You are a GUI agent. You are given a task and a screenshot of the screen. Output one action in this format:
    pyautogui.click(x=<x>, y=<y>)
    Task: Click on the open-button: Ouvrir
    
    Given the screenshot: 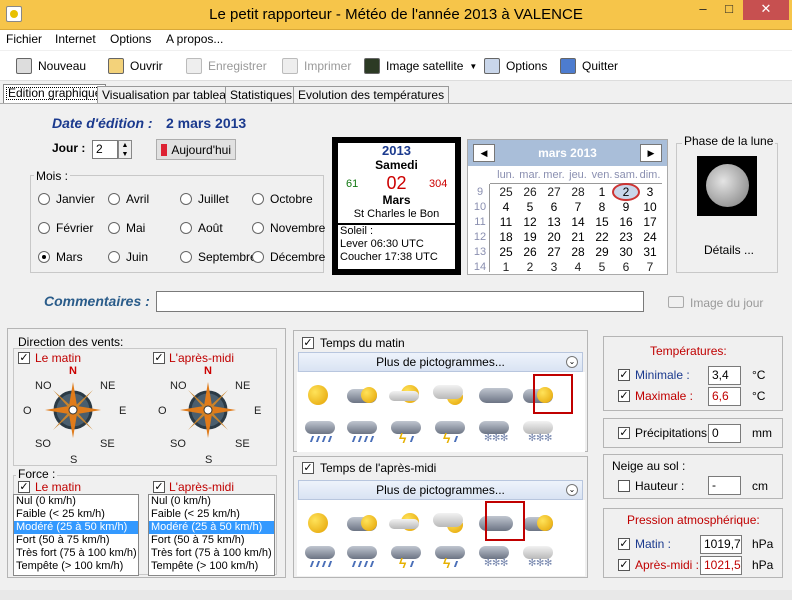 What is the action you would take?
    pyautogui.click(x=135, y=66)
    